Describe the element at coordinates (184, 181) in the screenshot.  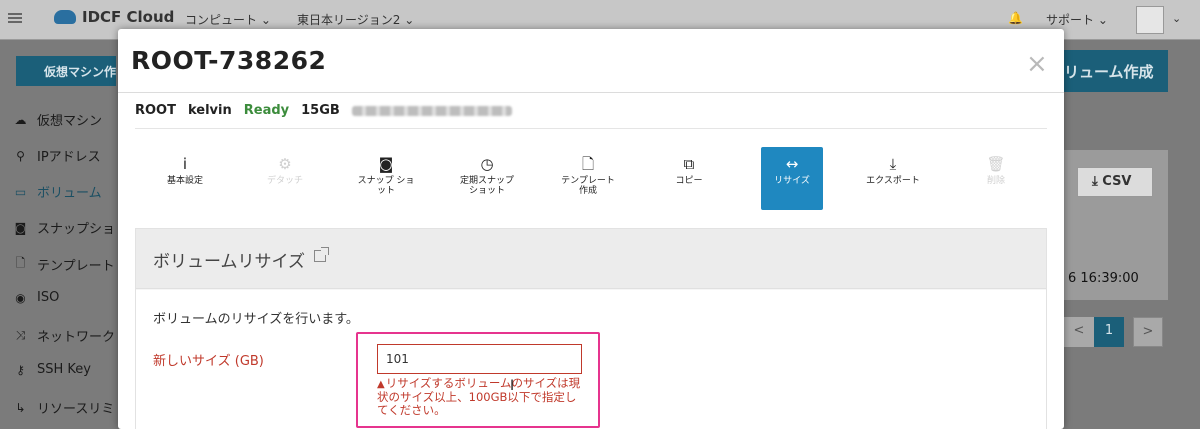
I see `tab-label: 基本設定` at that location.